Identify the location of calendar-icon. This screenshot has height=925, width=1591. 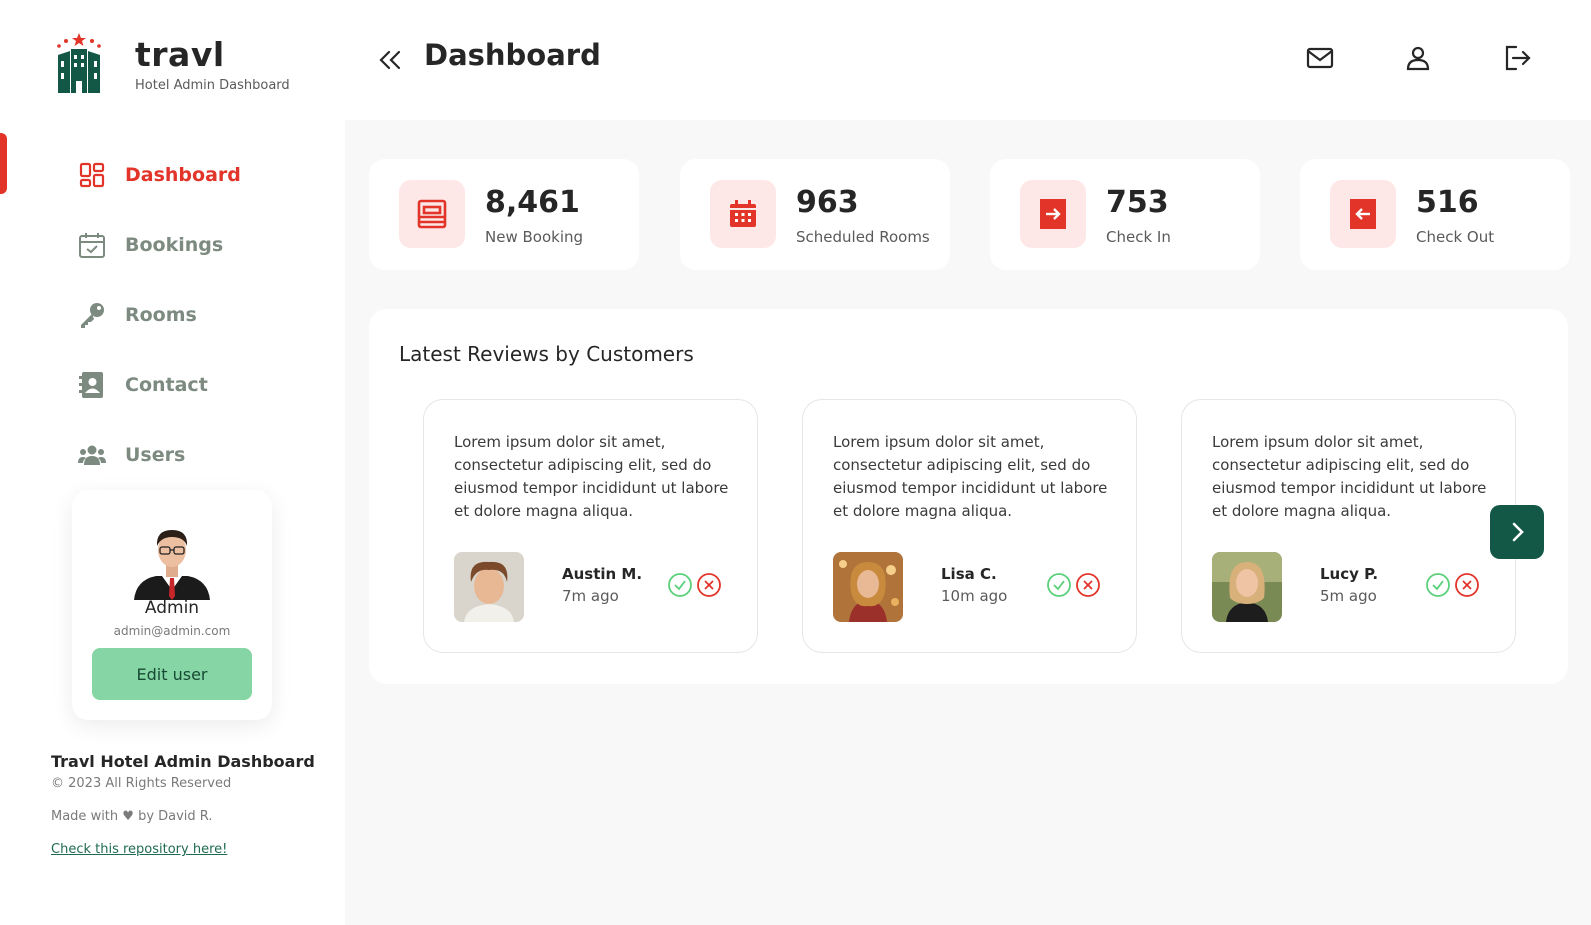
(743, 214).